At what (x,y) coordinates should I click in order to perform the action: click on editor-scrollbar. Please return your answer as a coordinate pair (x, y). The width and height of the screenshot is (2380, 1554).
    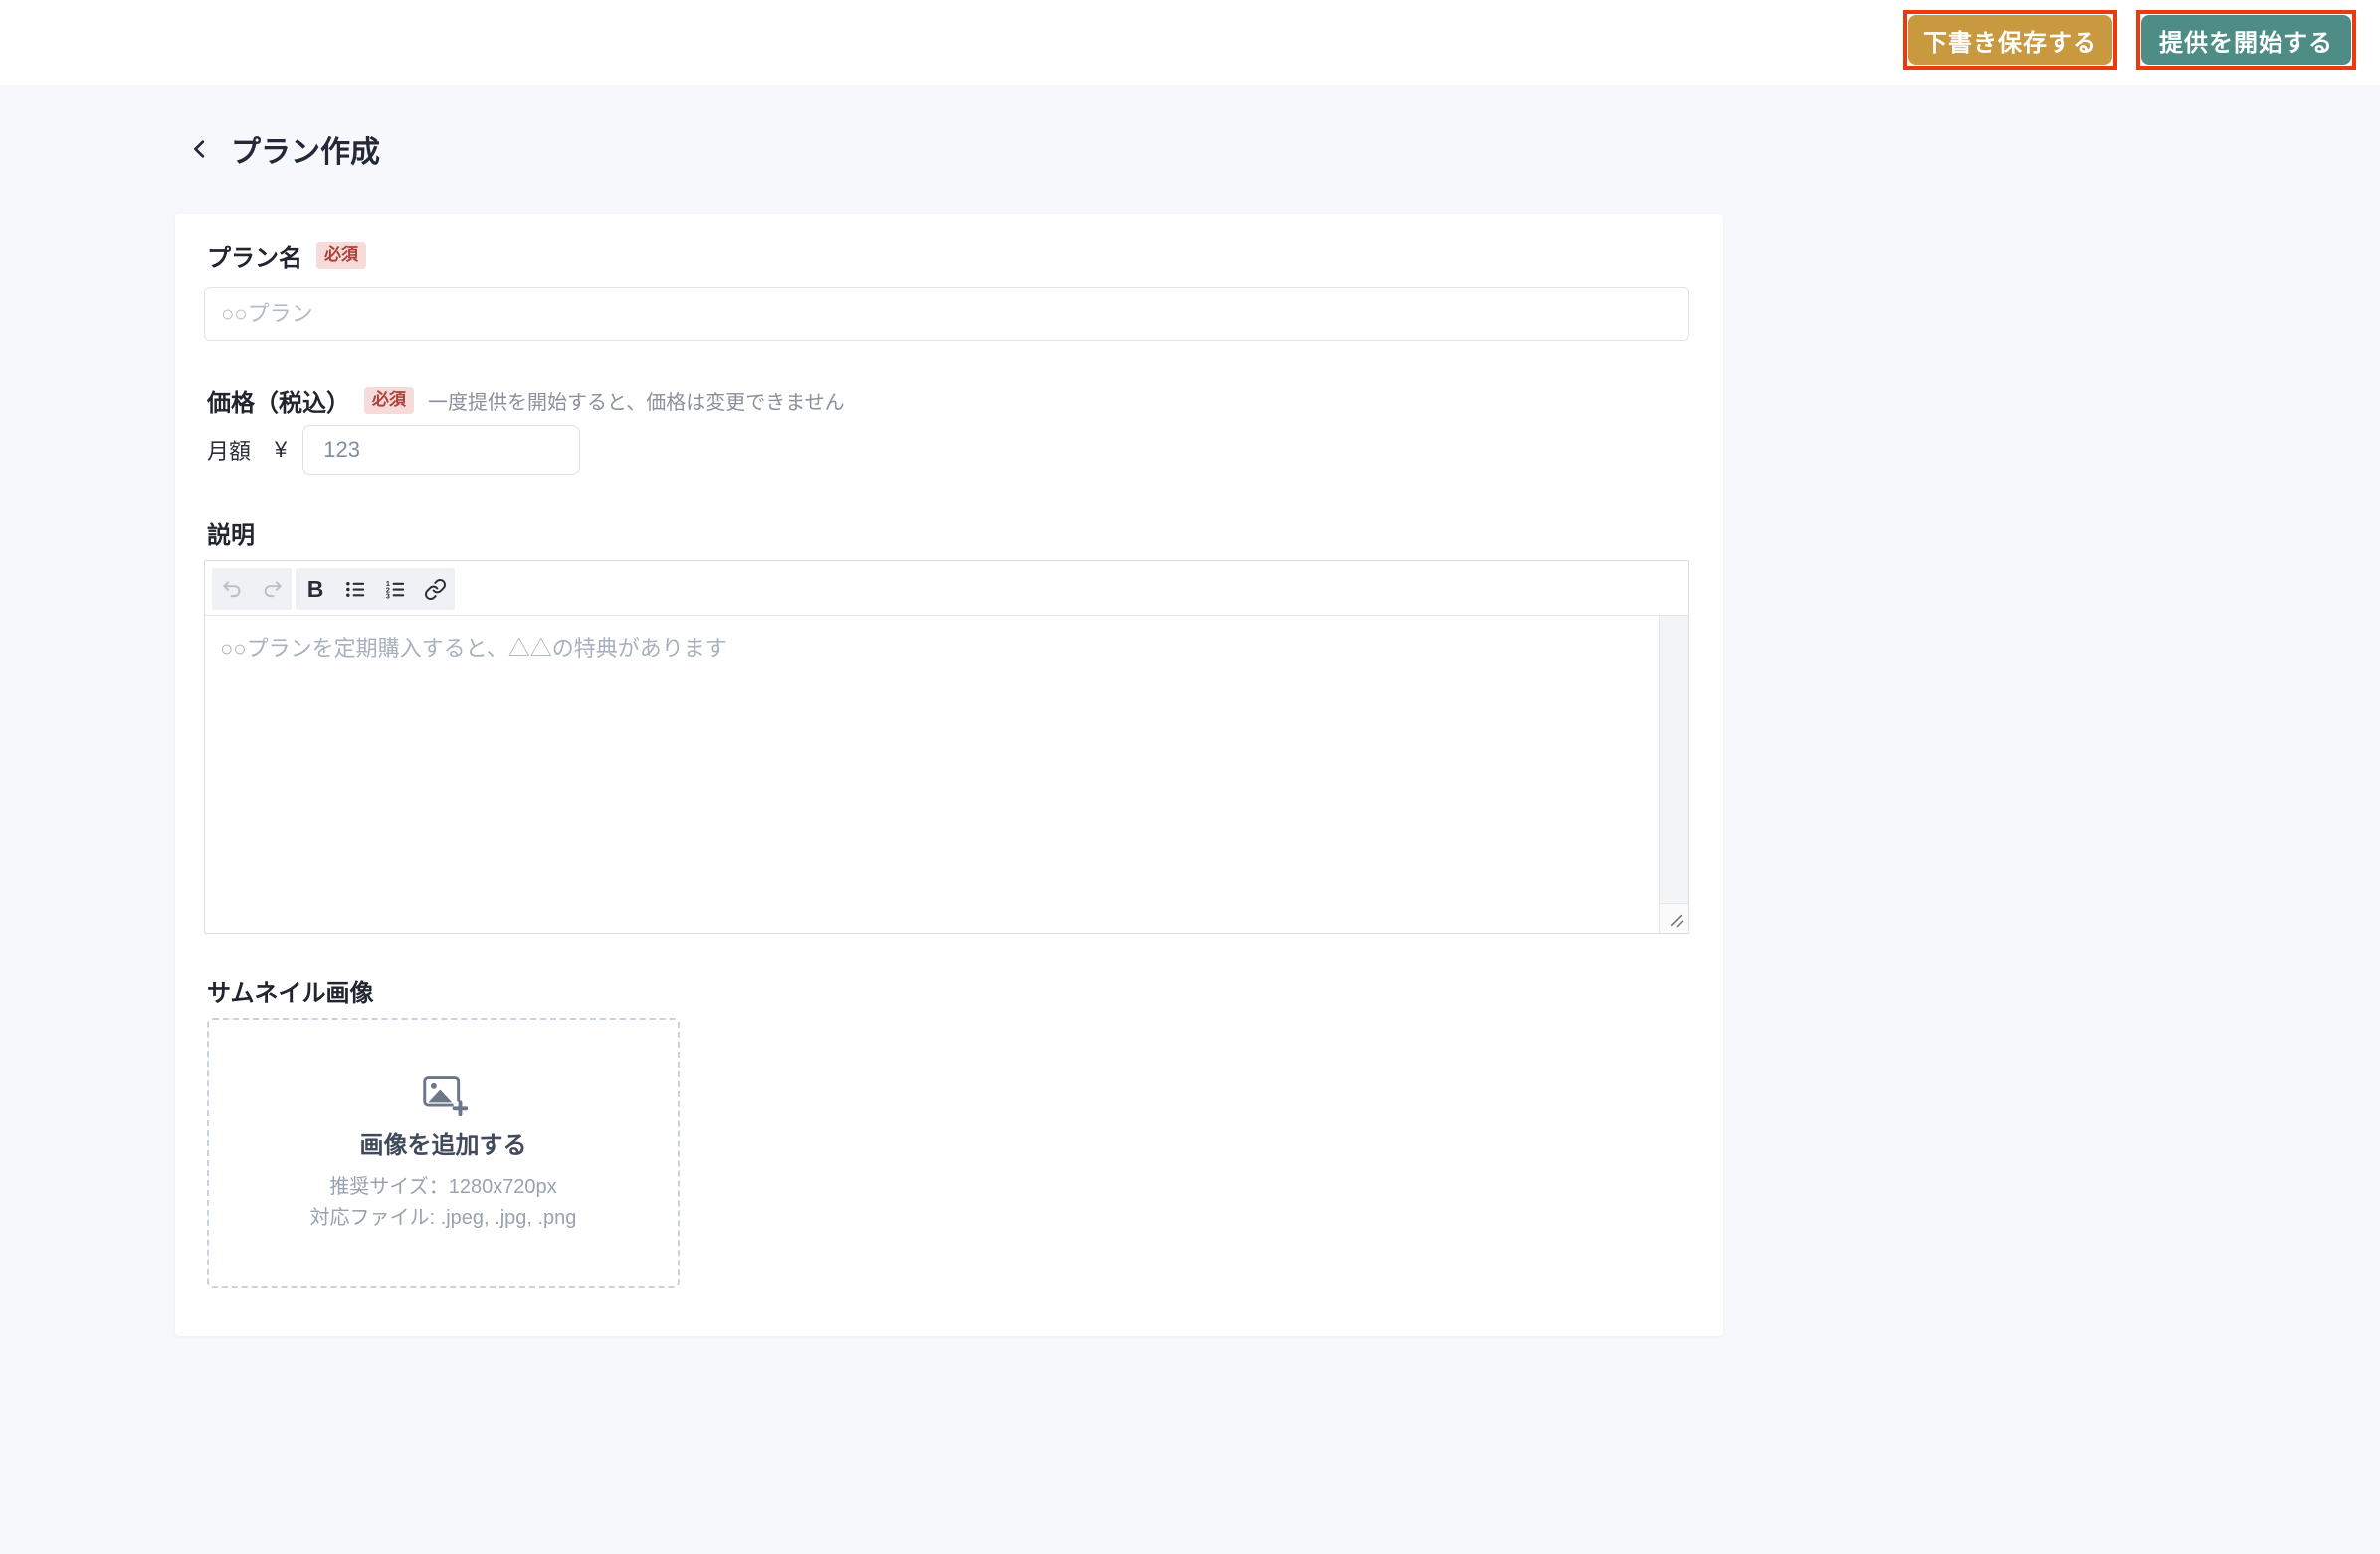
    Looking at the image, I should click on (1673, 760).